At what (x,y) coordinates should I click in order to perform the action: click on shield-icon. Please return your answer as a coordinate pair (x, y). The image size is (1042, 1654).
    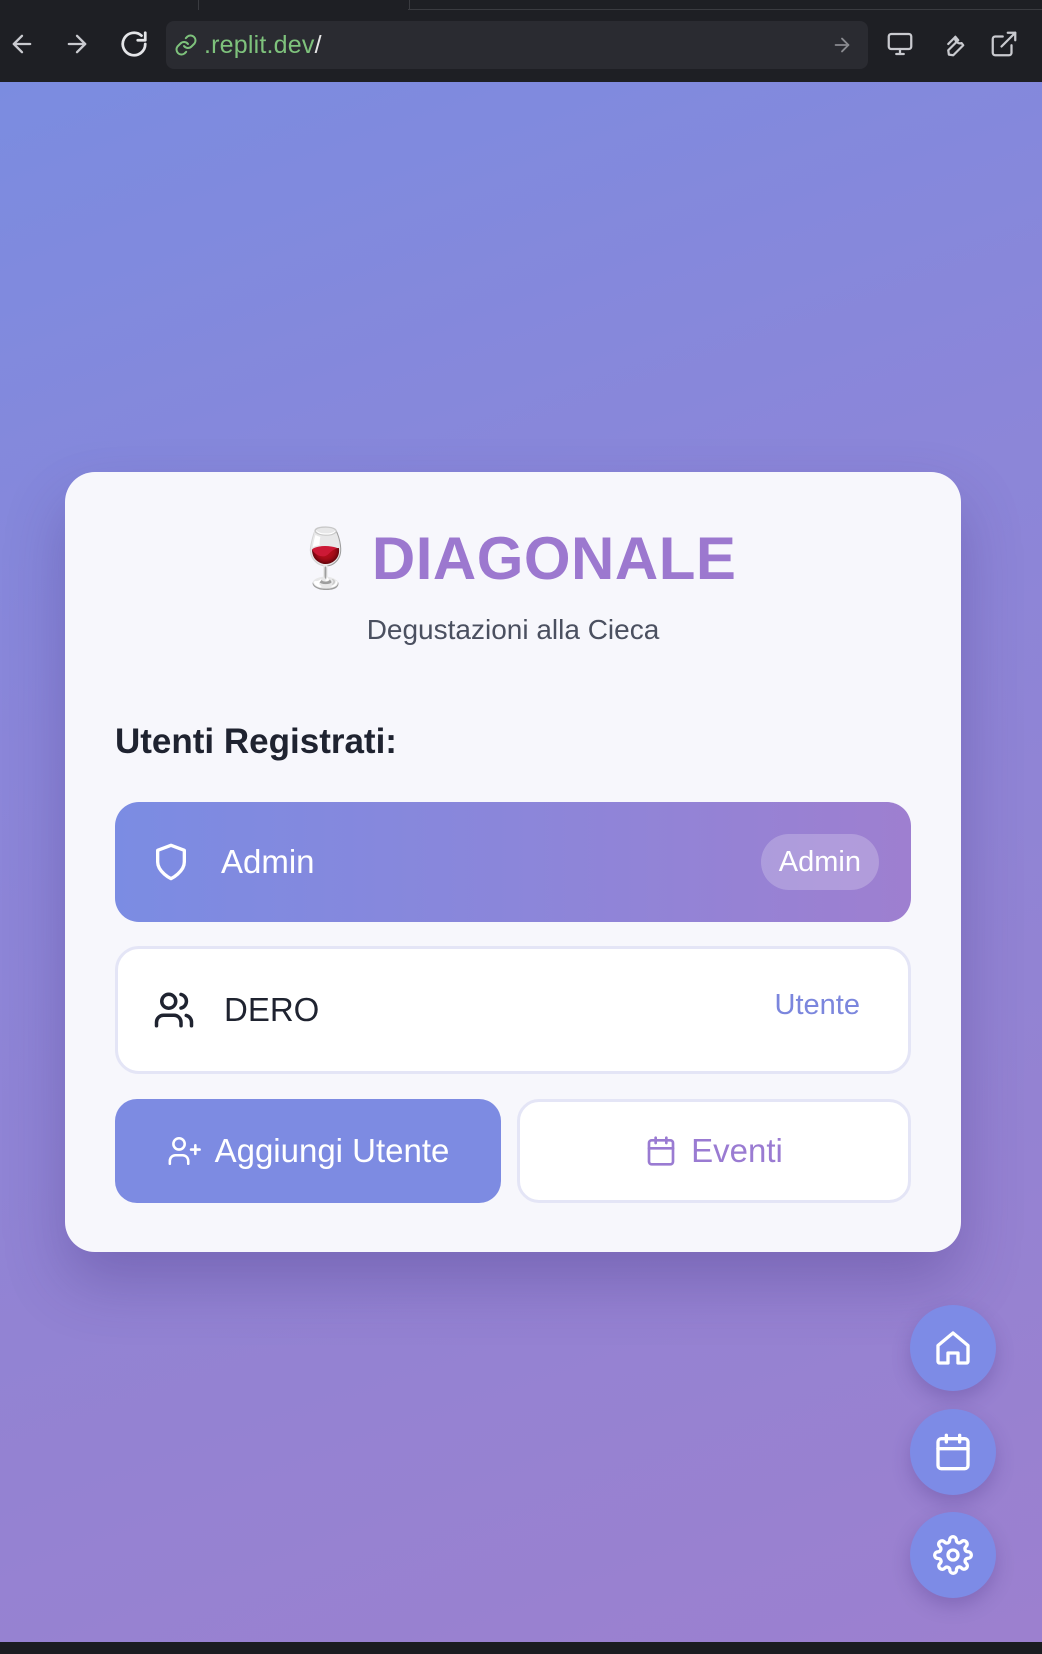
    Looking at the image, I should click on (171, 862).